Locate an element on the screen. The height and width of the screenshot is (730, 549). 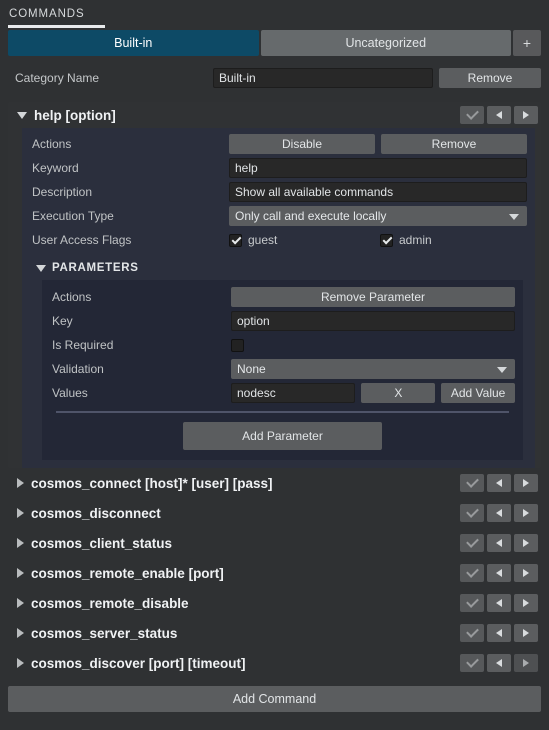
row-keyword: Keyword help is located at coordinates (278, 168).